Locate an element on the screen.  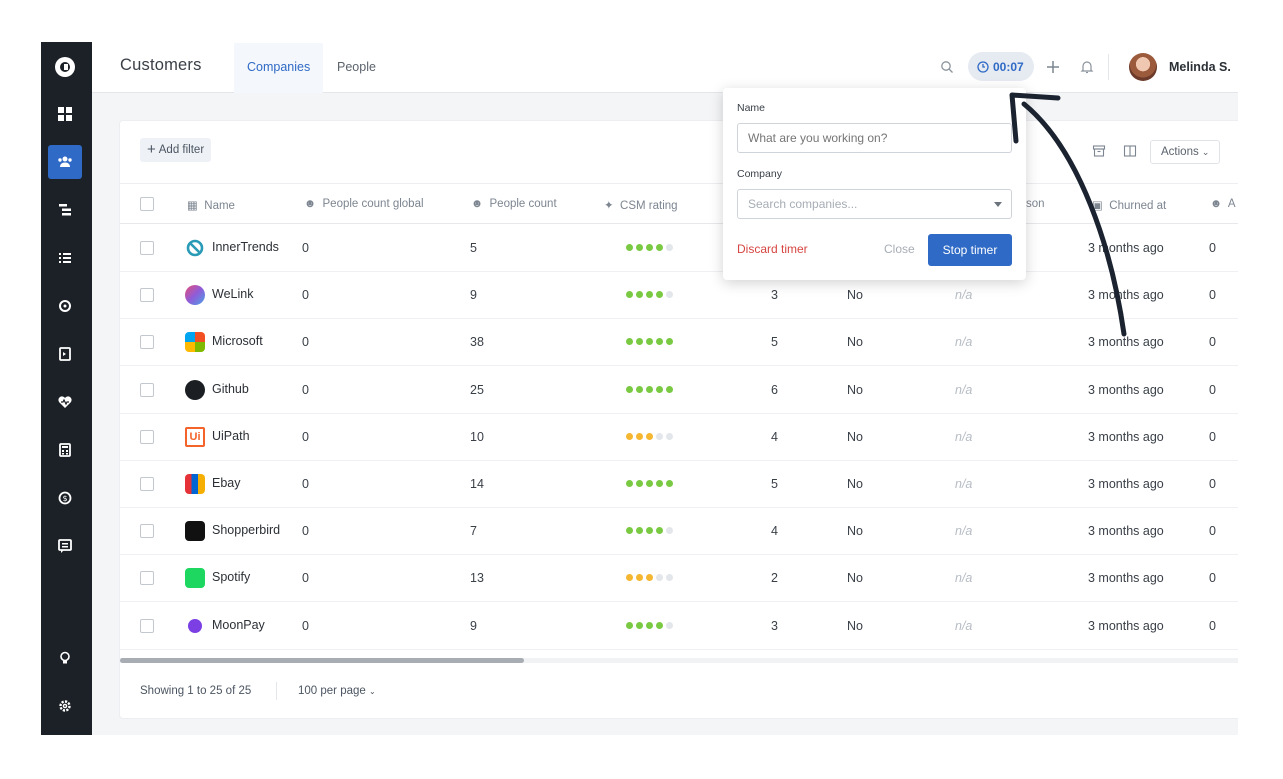
calculator-icon is located at coordinates (65, 450).